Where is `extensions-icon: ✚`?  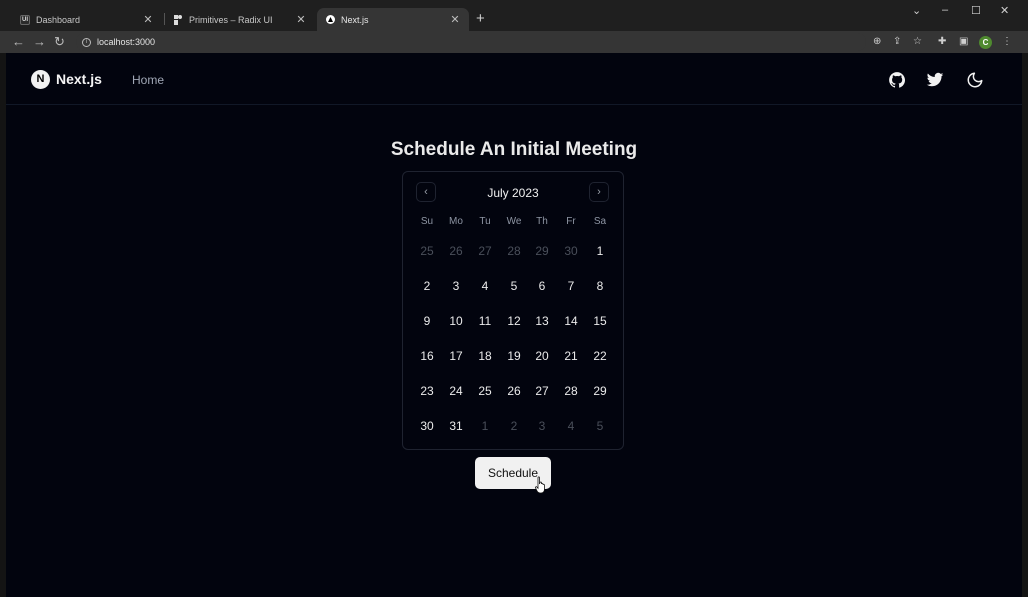
extensions-icon: ✚ is located at coordinates (942, 42).